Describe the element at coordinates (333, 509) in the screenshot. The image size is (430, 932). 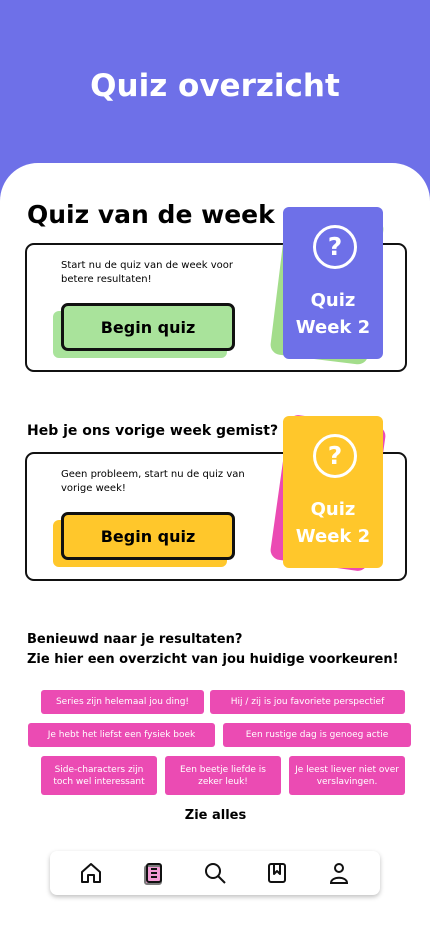
I see `previous-quiz-card-line1: Quiz` at that location.